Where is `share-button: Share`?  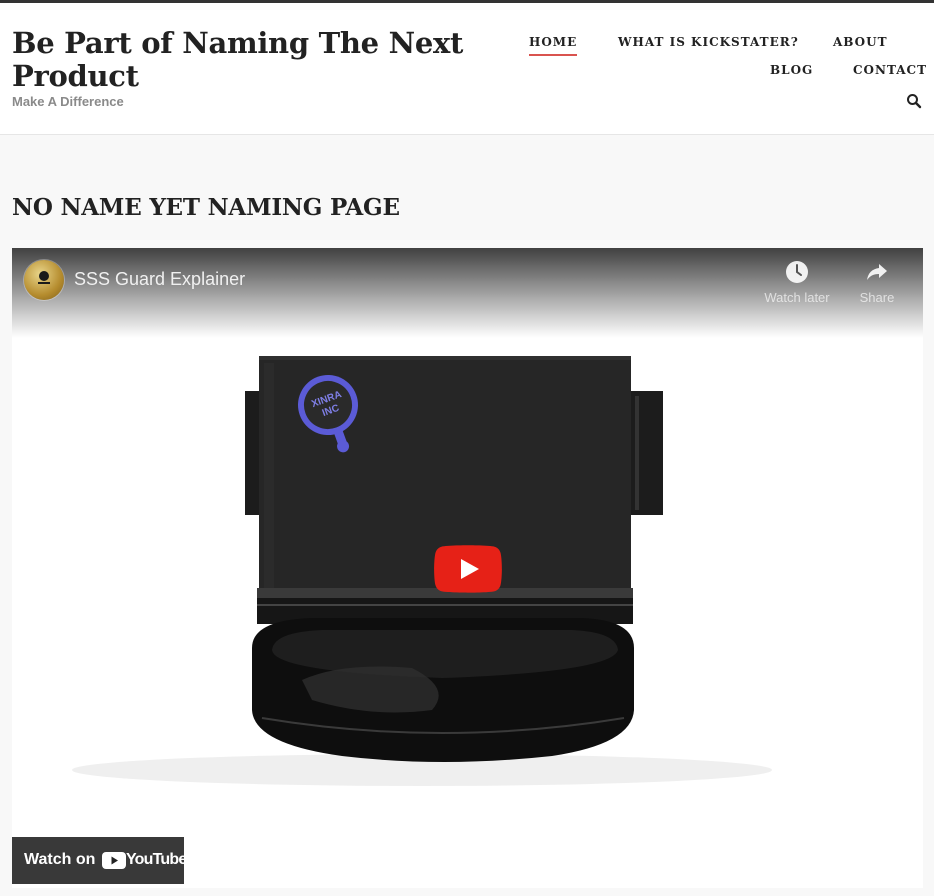 share-button: Share is located at coordinates (877, 282).